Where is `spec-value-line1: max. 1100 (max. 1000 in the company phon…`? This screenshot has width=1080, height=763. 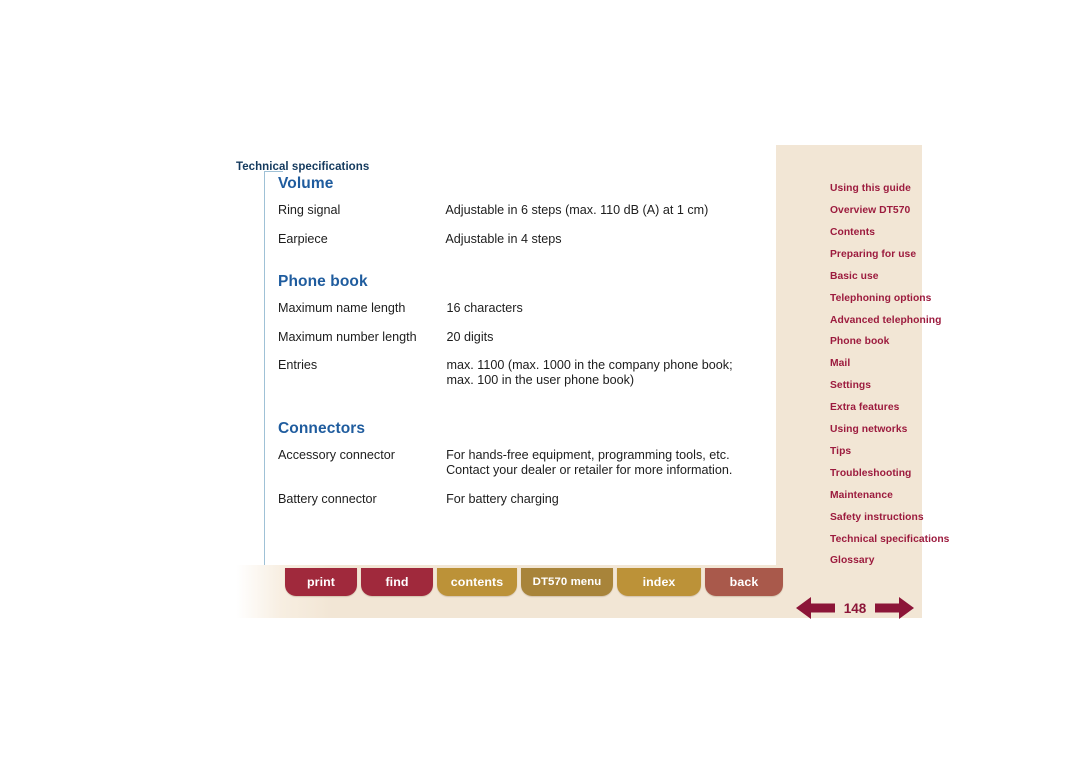 spec-value-line1: max. 1100 (max. 1000 in the company phon… is located at coordinates (589, 365).